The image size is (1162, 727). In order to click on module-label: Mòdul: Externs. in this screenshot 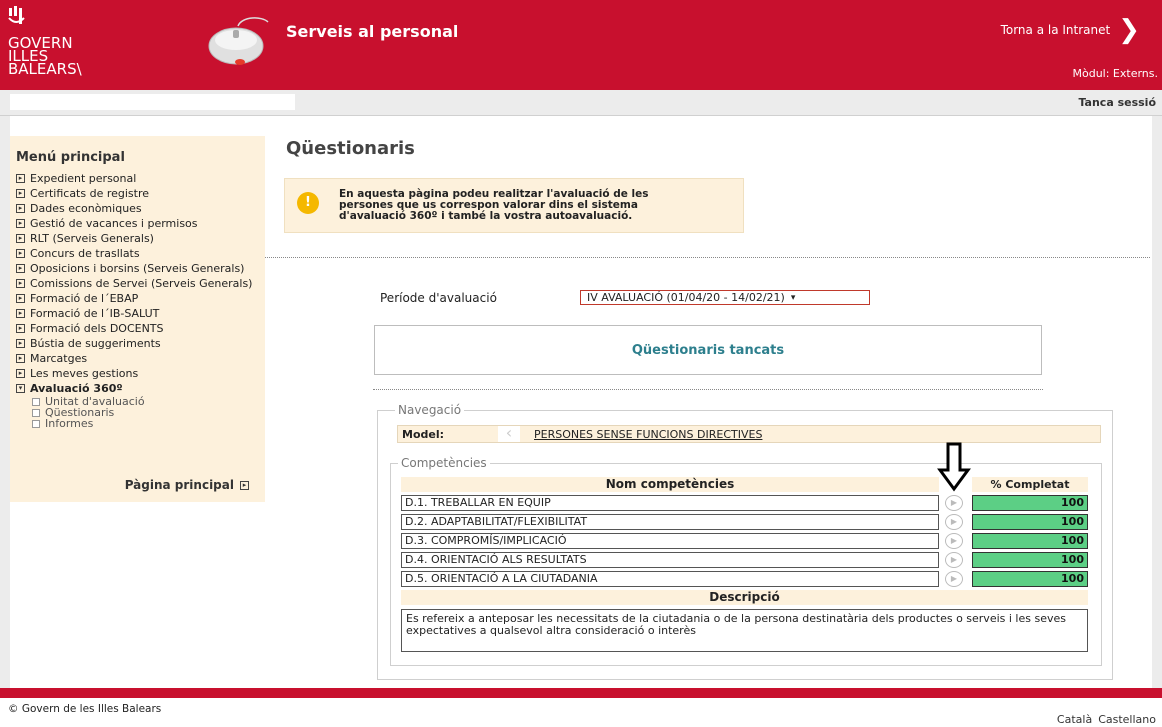, I will do `click(1115, 73)`.